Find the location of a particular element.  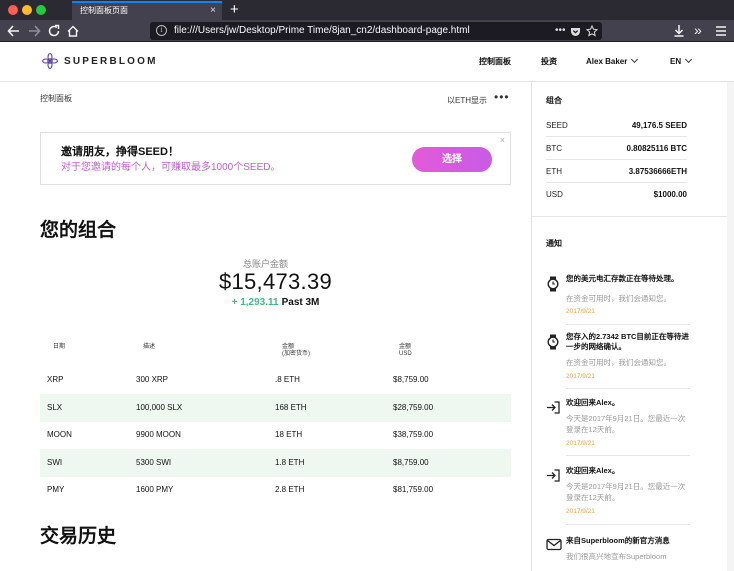

col-header-date: 日期 is located at coordinates (59, 347).